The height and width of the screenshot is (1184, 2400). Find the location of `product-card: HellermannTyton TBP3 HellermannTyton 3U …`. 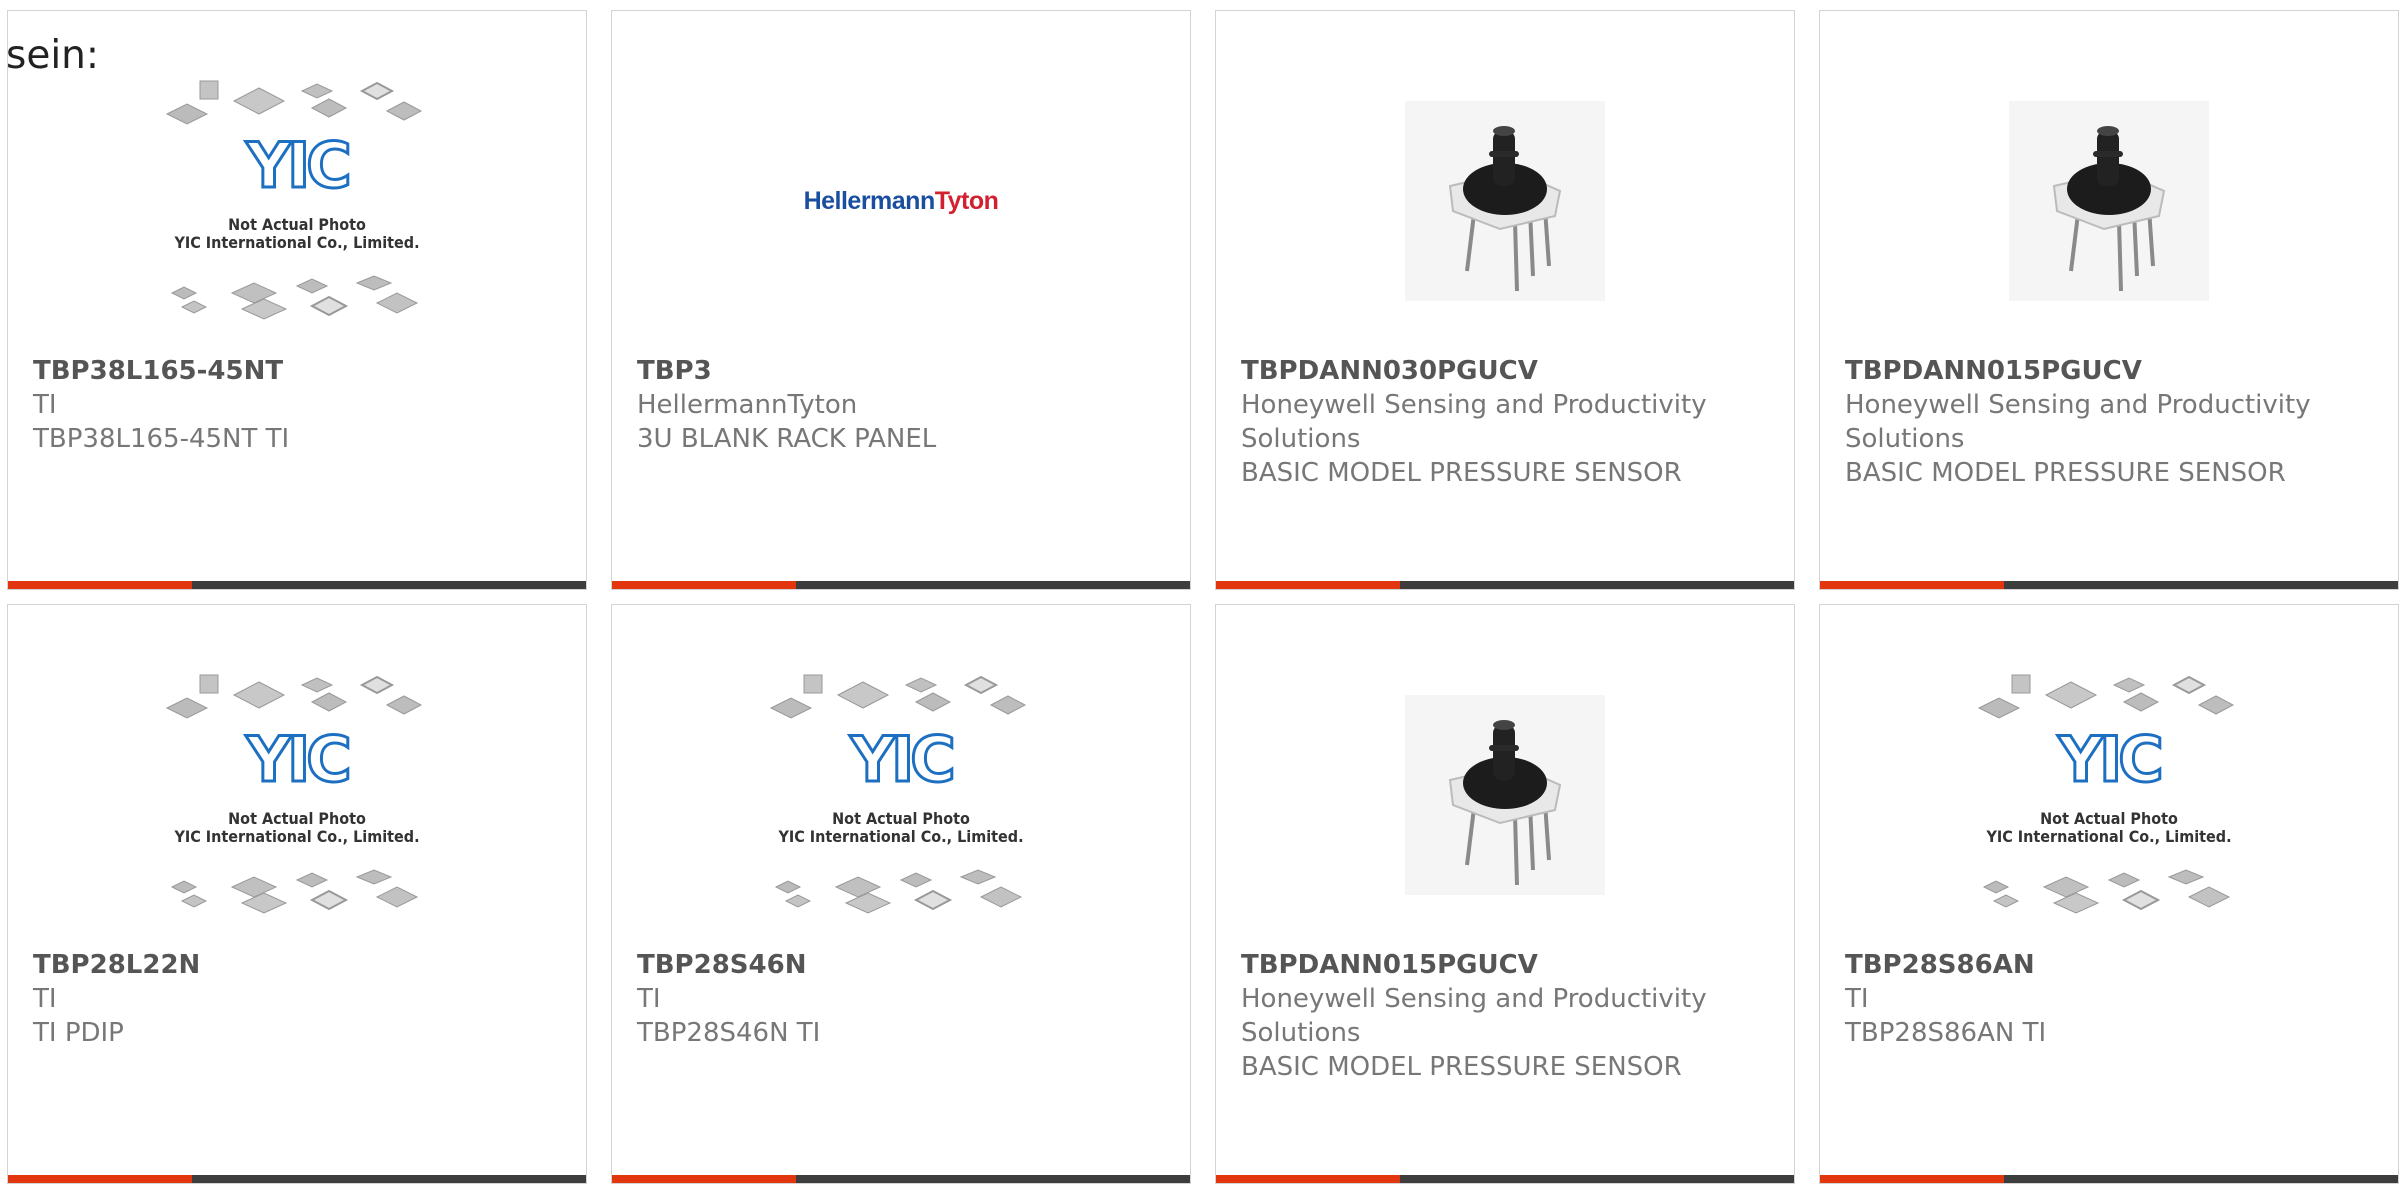

product-card: HellermannTyton TBP3 HellermannTyton 3U … is located at coordinates (901, 300).